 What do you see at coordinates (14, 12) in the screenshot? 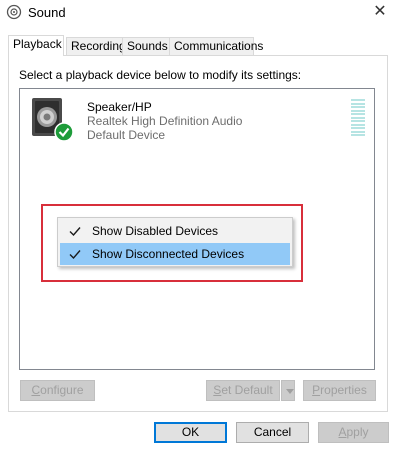
I see `sound-icon` at bounding box center [14, 12].